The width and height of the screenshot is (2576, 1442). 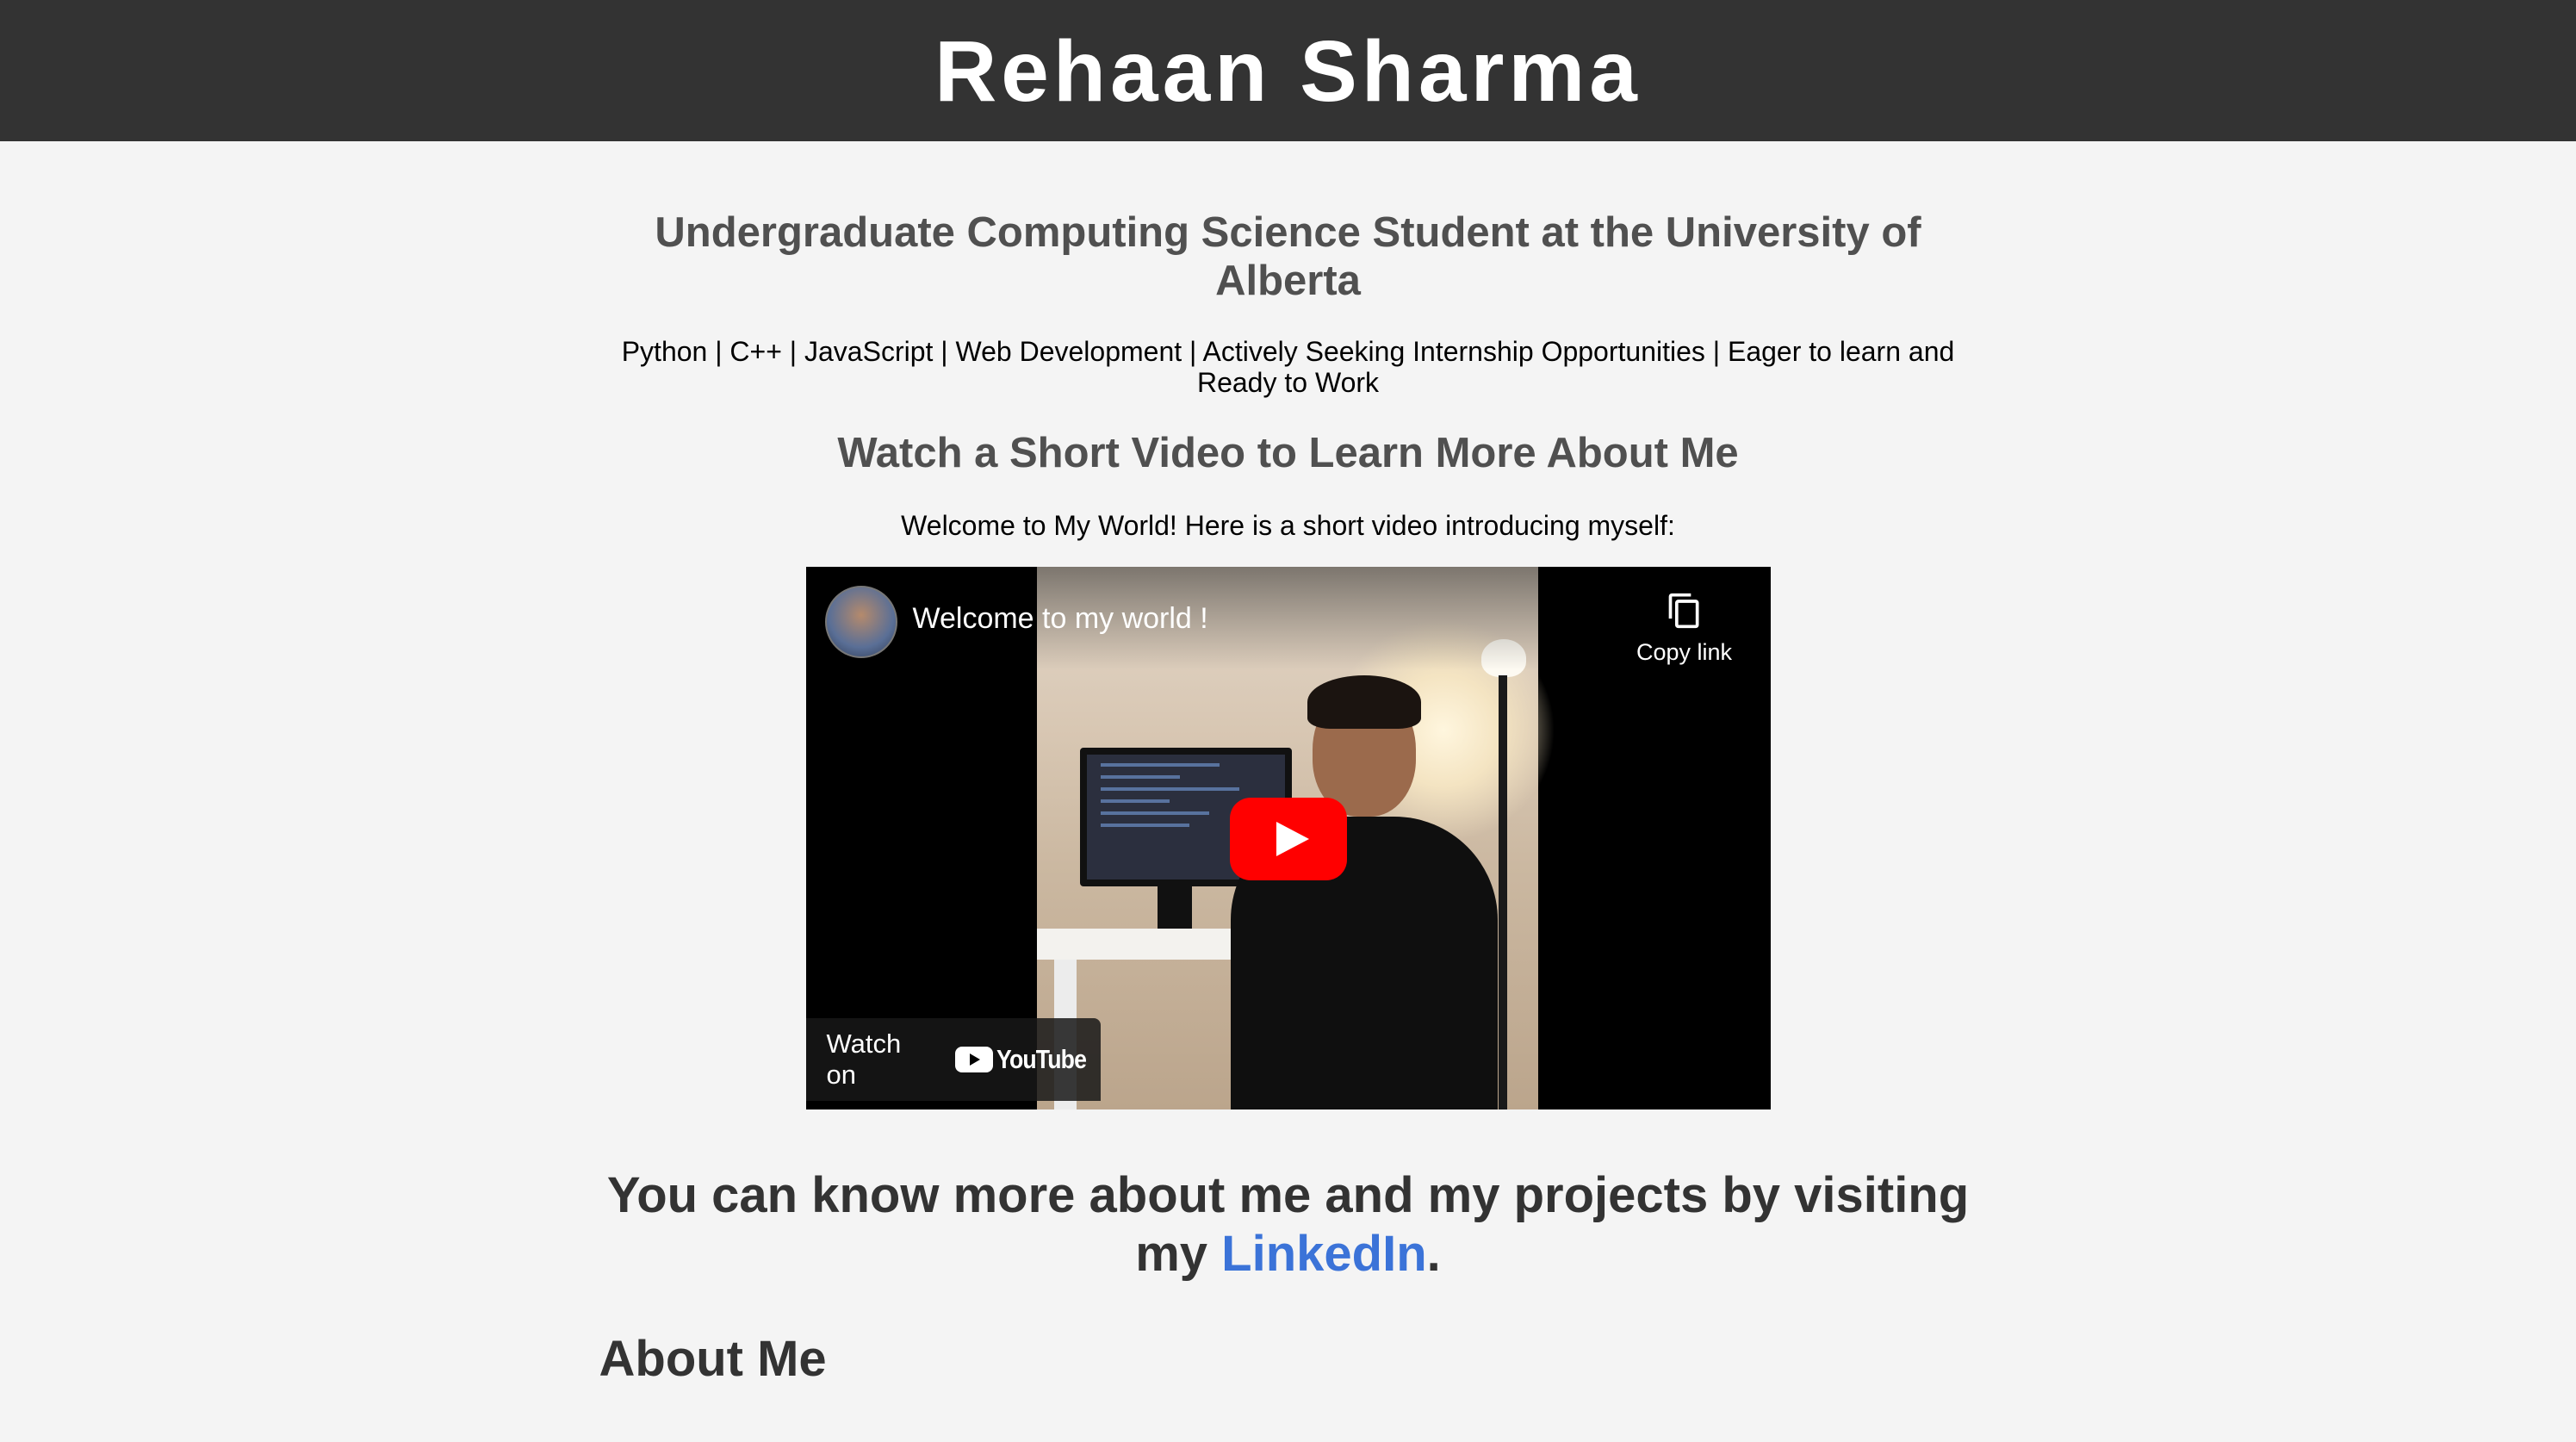 I want to click on watch-on-label: Watch on, so click(x=864, y=1059).